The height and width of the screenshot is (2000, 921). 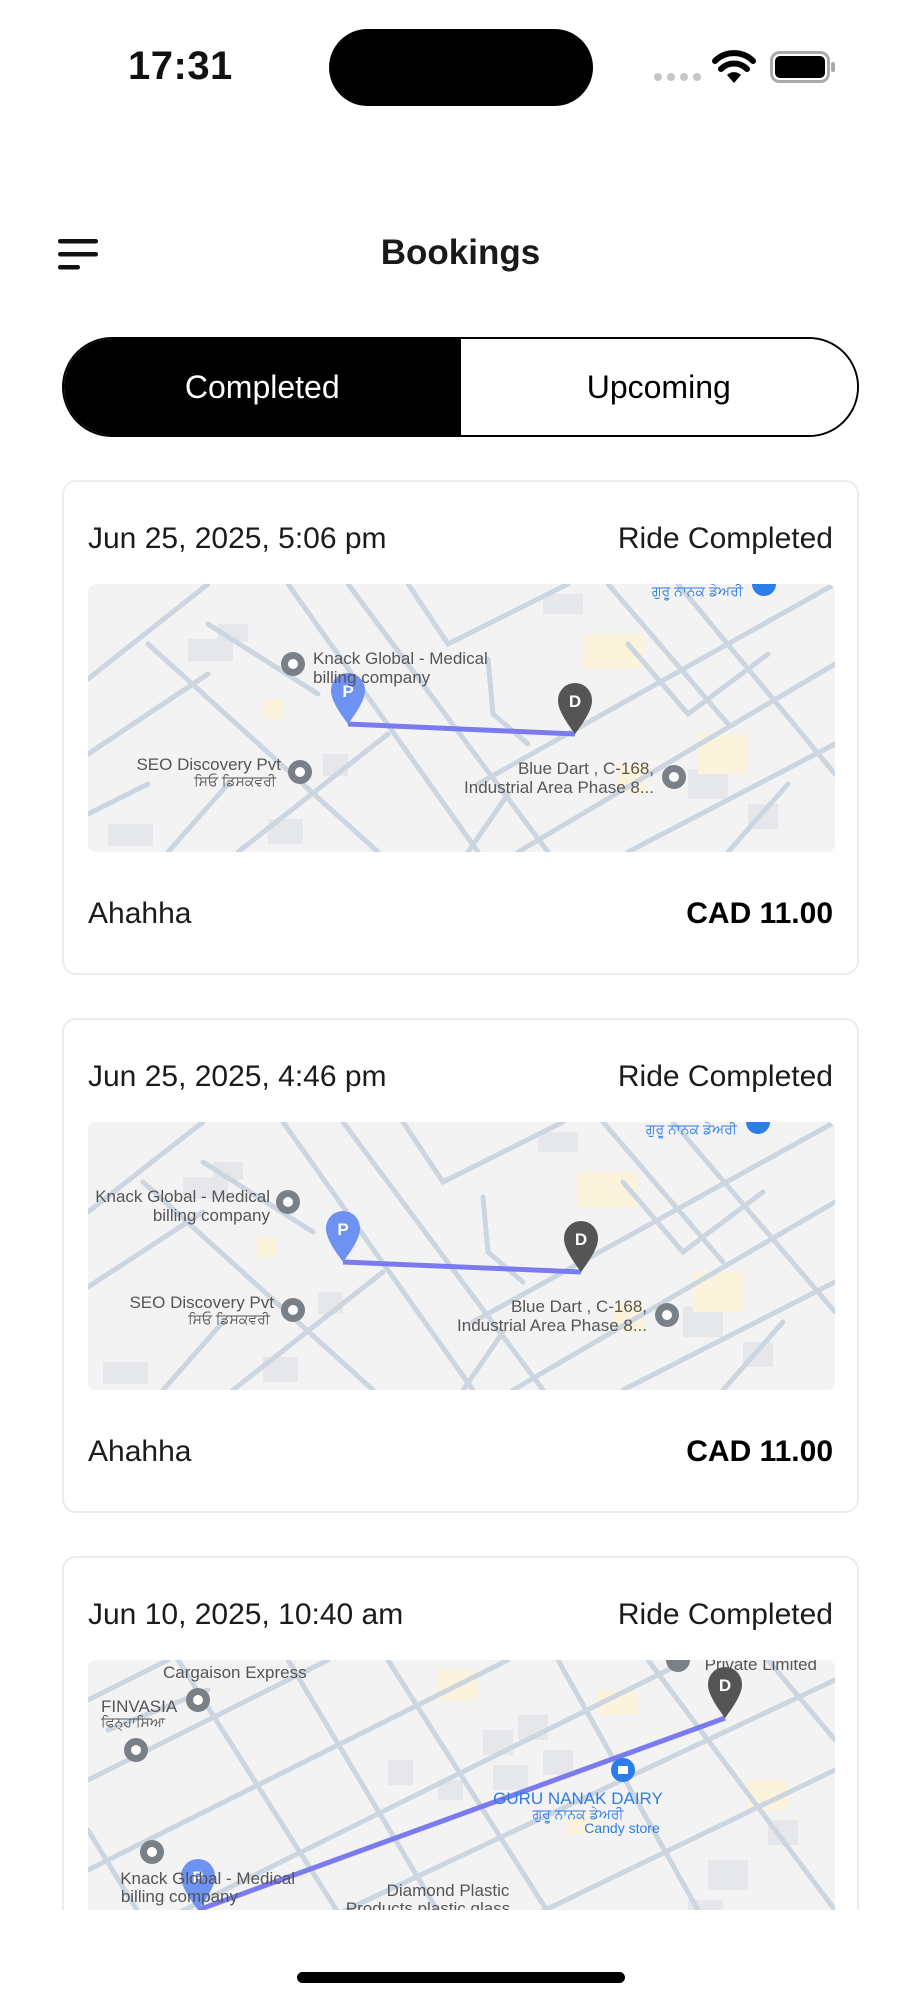 I want to click on svg-text: Products plastic glass, so click(x=428, y=1904).